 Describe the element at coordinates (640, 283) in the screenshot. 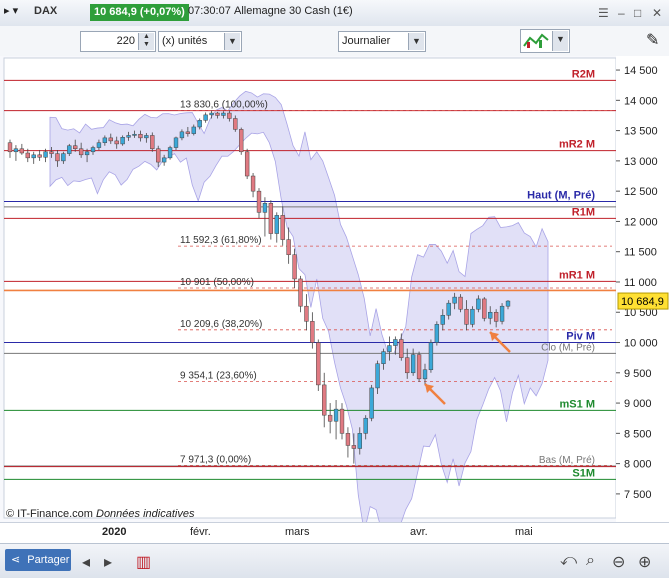

I see `price-tick-label: 11 000` at that location.